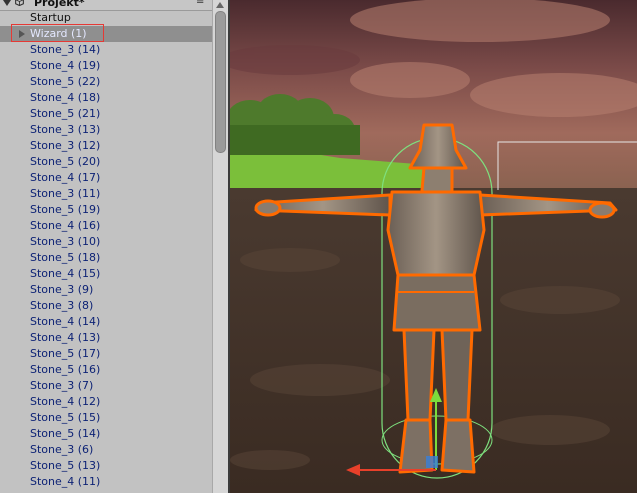 This screenshot has height=493, width=637. What do you see at coordinates (106, 354) in the screenshot?
I see `hierarchy-item: Stone_5 (17)` at bounding box center [106, 354].